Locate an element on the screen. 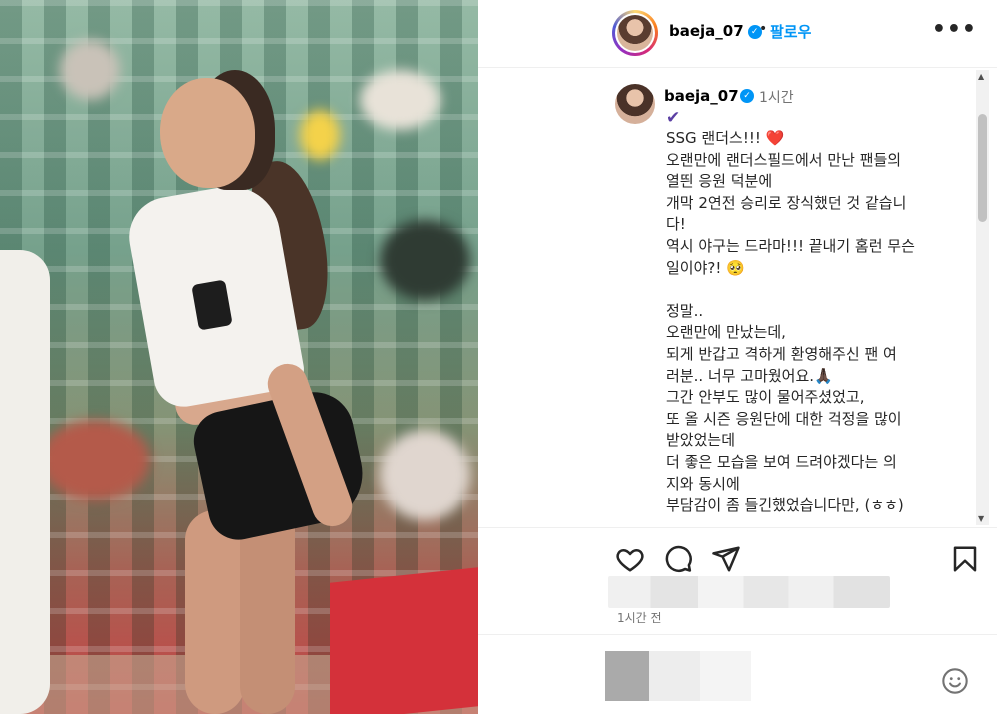 Image resolution: width=997 pixels, height=715 pixels. scroll-down-icon: ▼ is located at coordinates (981, 518).